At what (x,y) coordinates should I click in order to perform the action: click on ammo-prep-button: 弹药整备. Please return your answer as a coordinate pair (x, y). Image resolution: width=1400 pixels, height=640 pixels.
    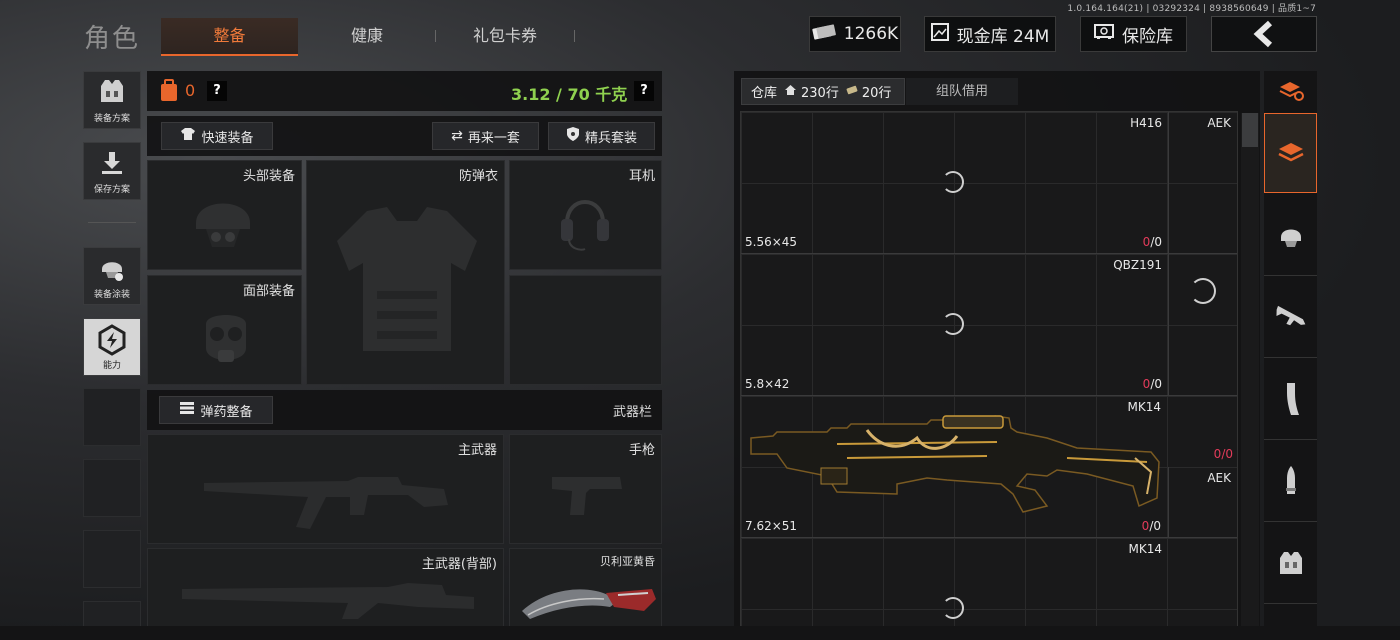
    Looking at the image, I should click on (216, 410).